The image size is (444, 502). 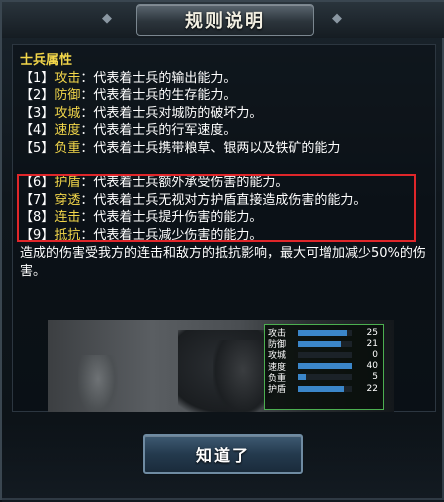 What do you see at coordinates (67, 182) in the screenshot?
I see `attribute-name: 护盾` at bounding box center [67, 182].